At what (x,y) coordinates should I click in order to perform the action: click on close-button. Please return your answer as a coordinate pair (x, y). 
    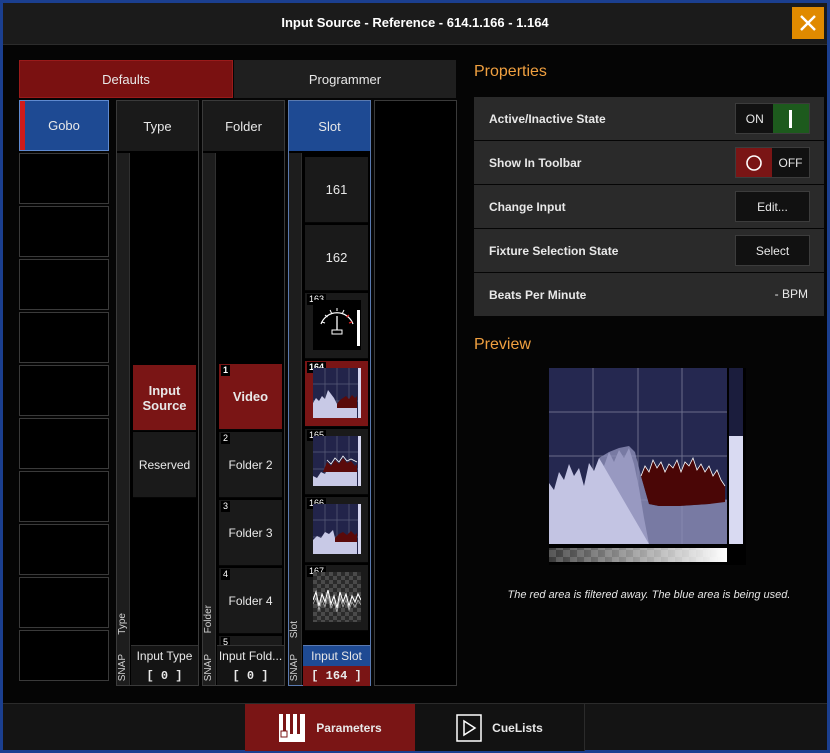
    Looking at the image, I should click on (808, 23).